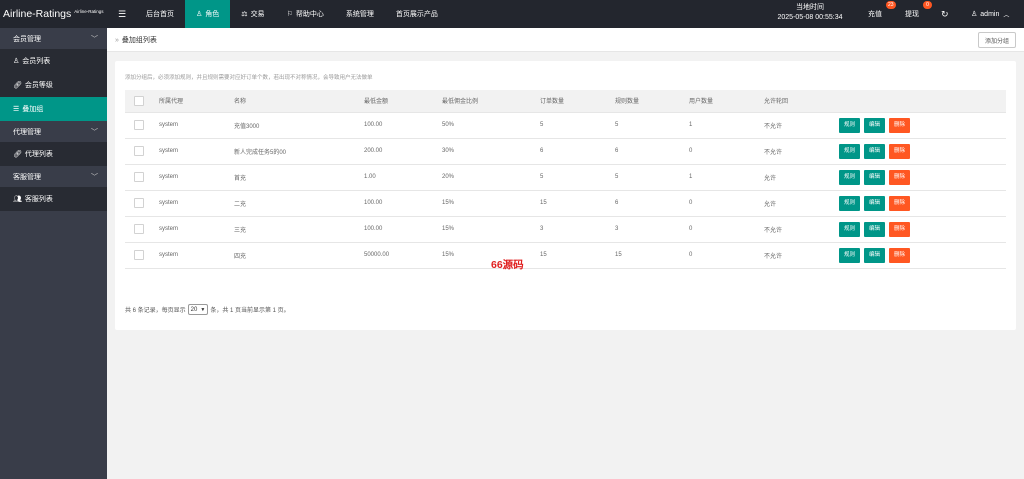  Describe the element at coordinates (360, 14) in the screenshot. I see `nav-item-system: 系统管理` at that location.